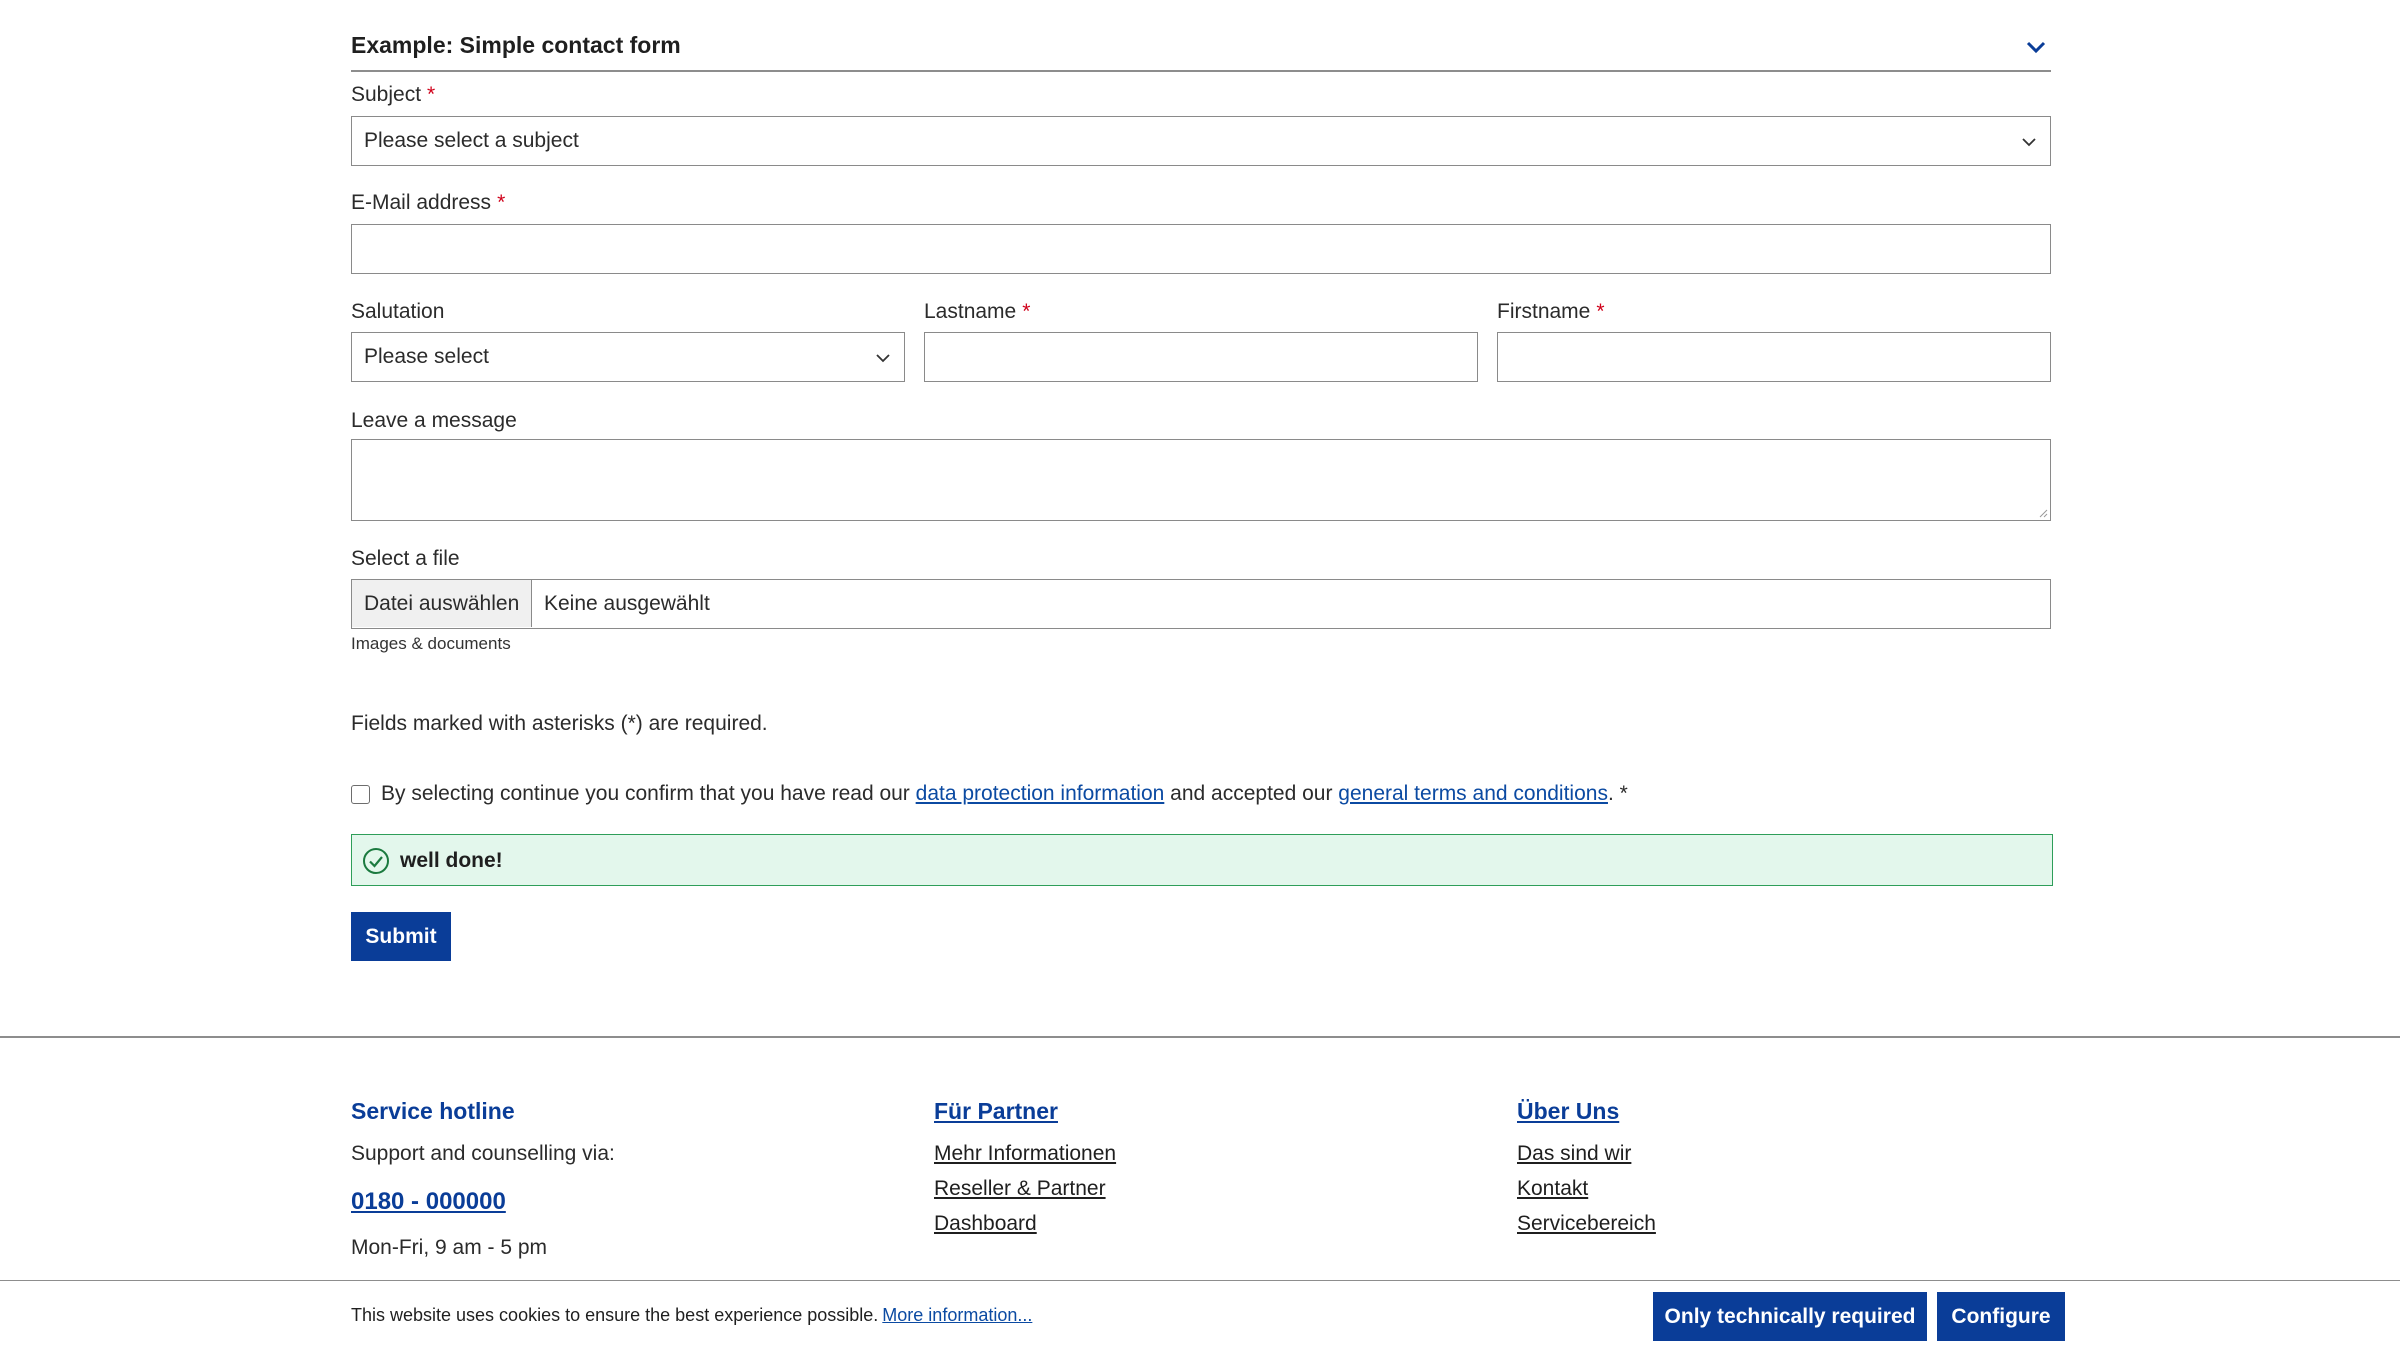  I want to click on consent-checkbox, so click(360, 794).